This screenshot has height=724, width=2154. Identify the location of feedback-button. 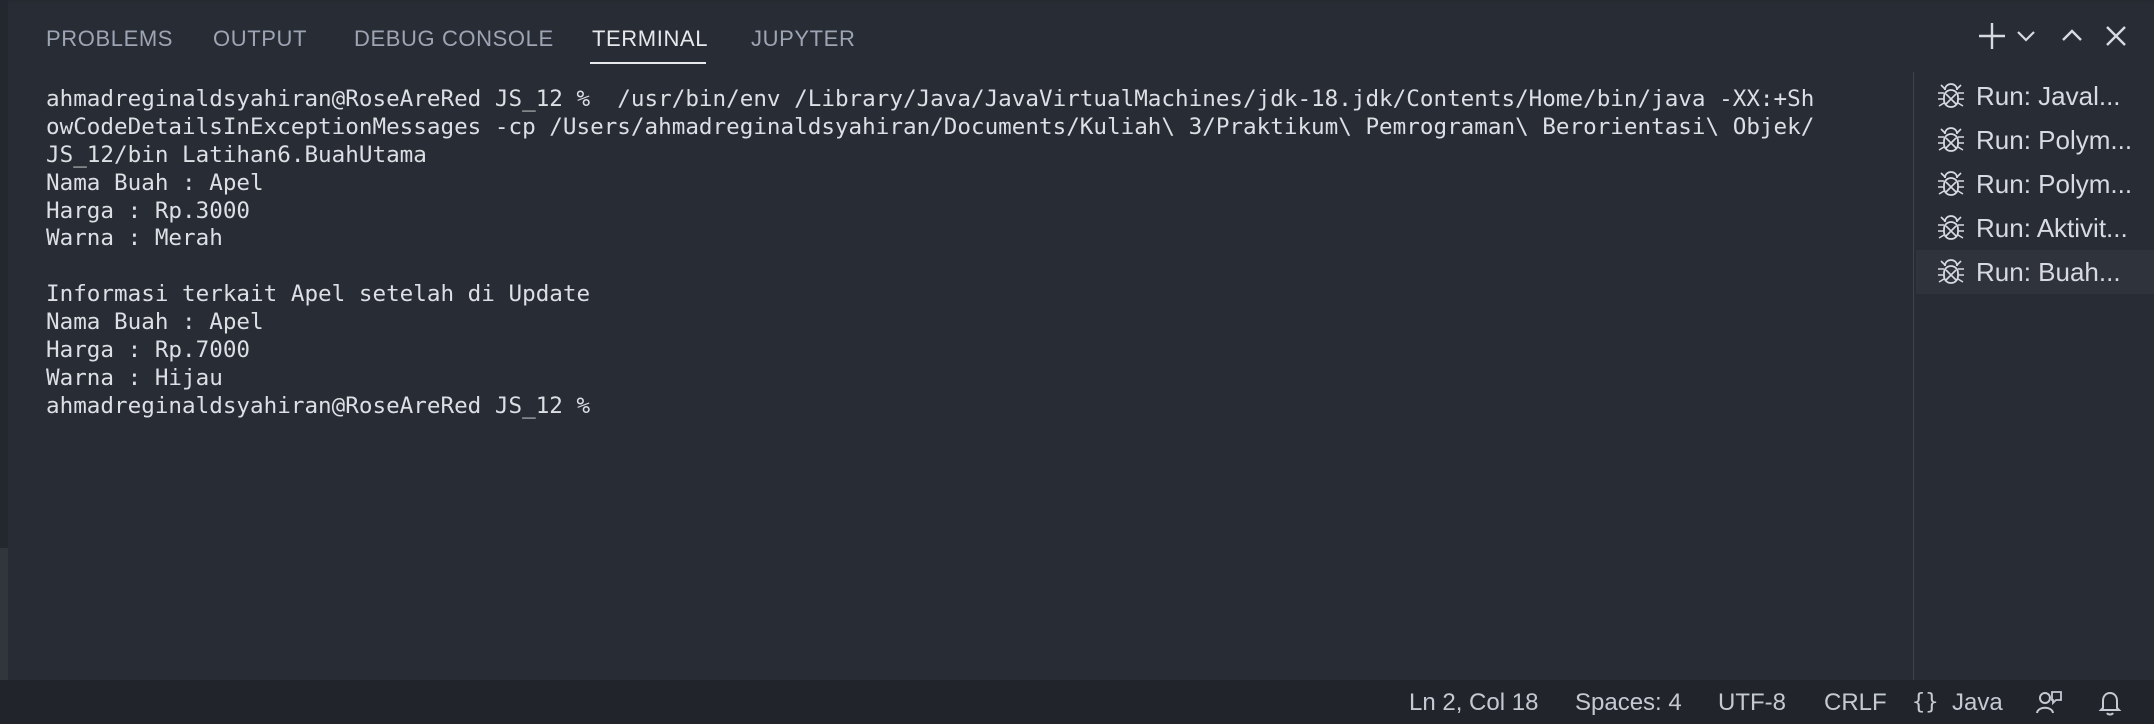
(2049, 703).